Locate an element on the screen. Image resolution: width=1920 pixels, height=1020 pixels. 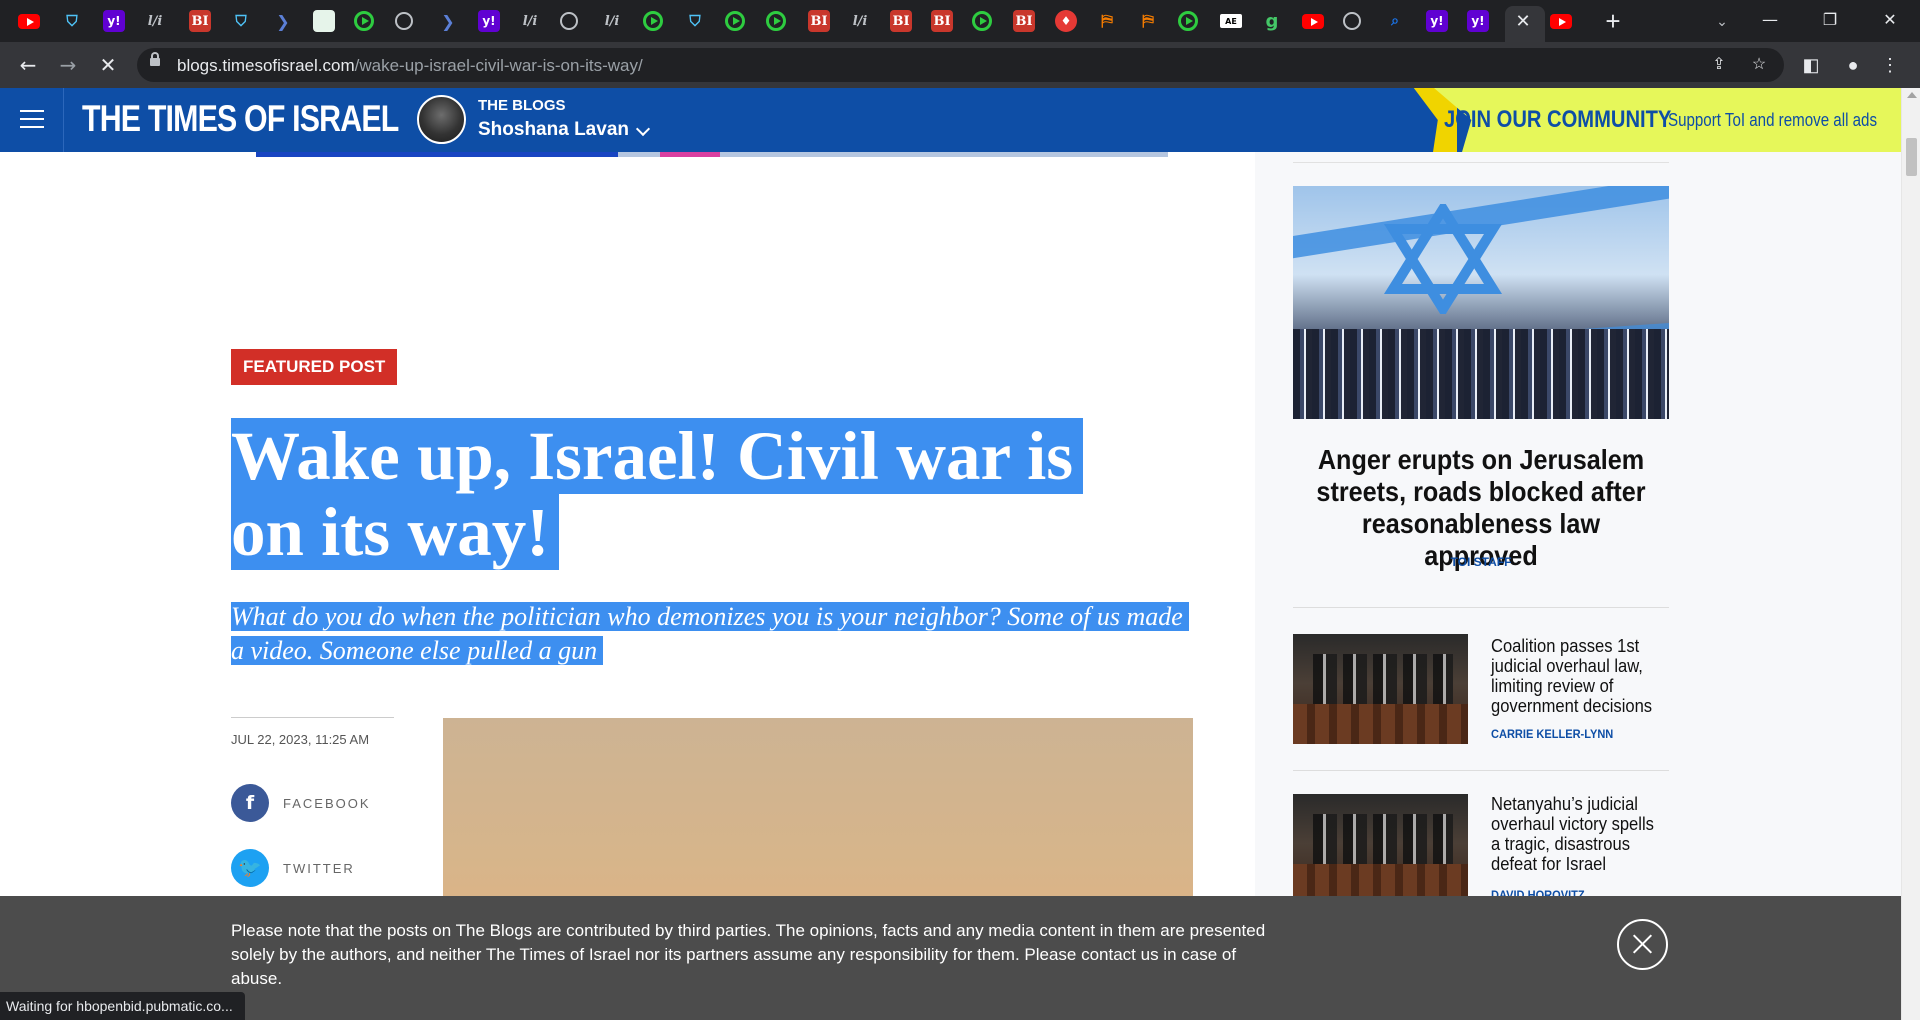
facebook-icon: f is located at coordinates (250, 803).